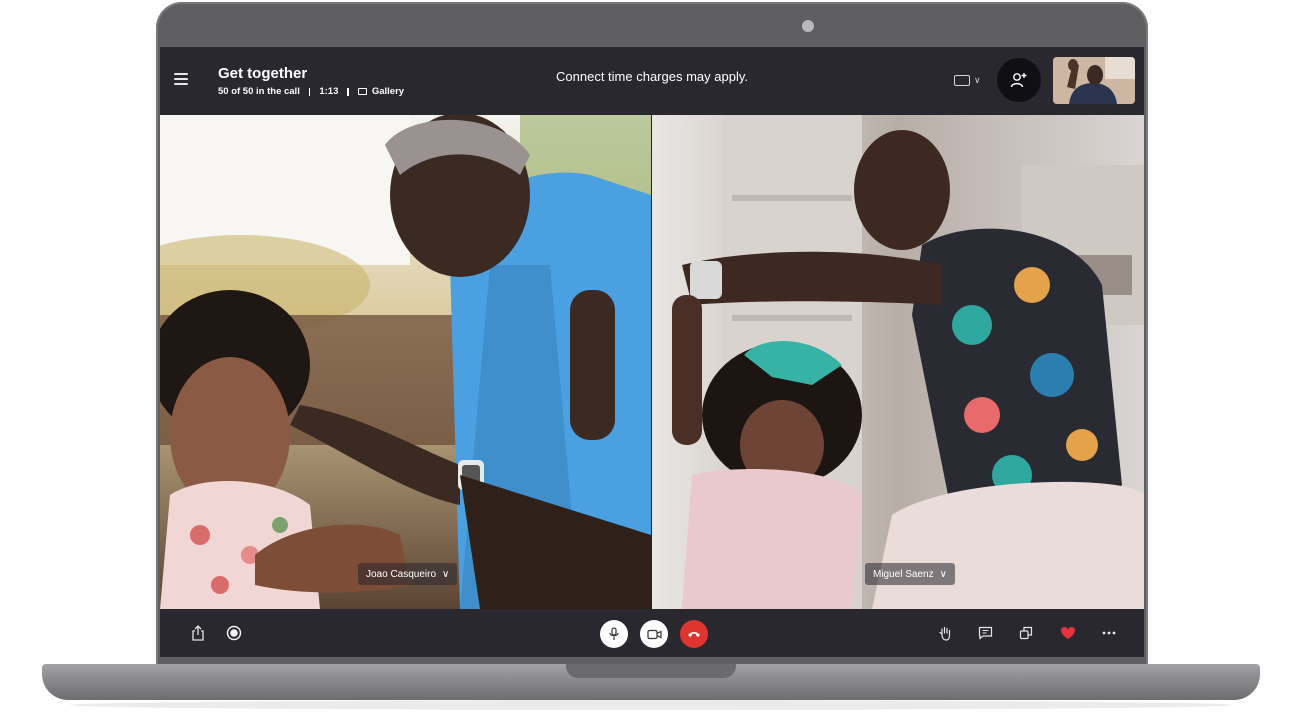  Describe the element at coordinates (962, 80) in the screenshot. I see `layout-frame-icon` at that location.